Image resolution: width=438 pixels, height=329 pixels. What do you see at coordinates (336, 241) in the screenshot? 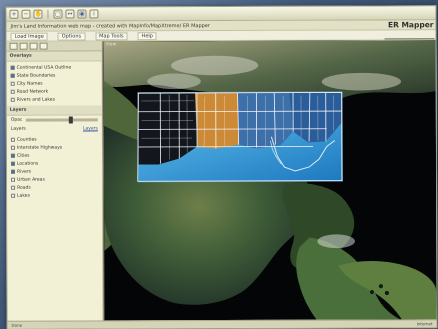
I see `cloud` at bounding box center [336, 241].